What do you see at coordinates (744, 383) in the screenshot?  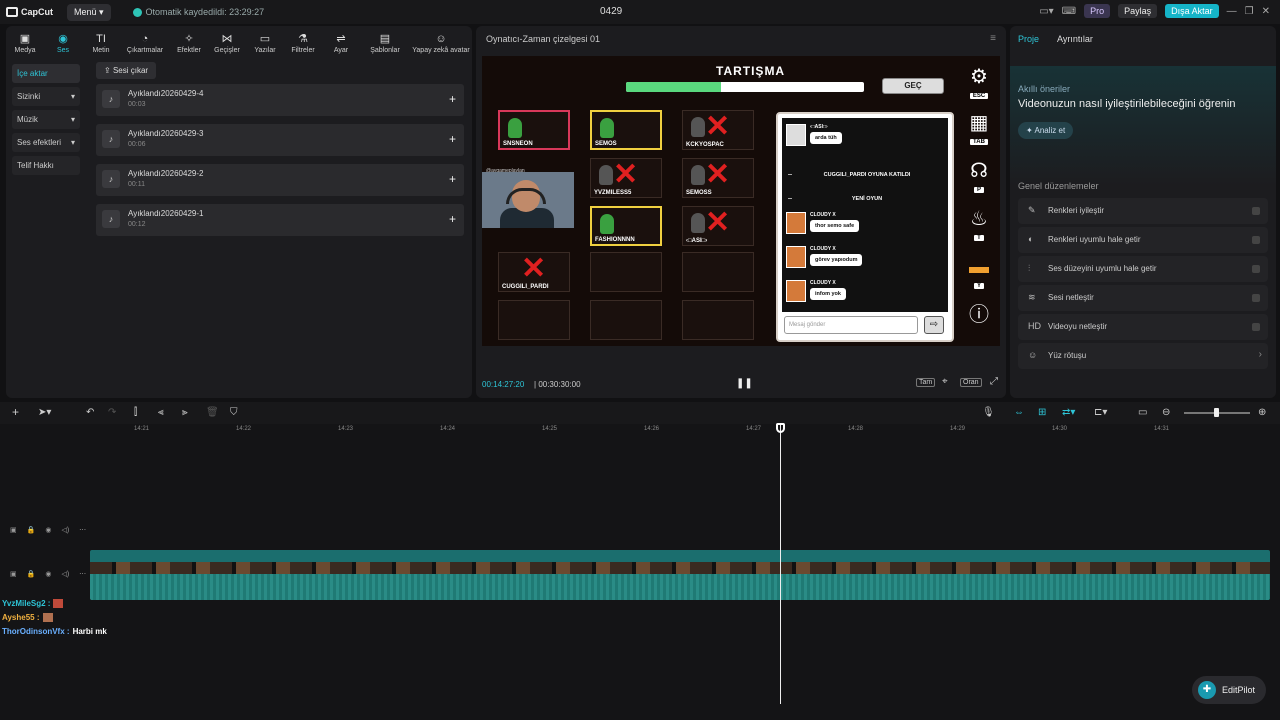 I see `pause-button: ❚❚` at bounding box center [744, 383].